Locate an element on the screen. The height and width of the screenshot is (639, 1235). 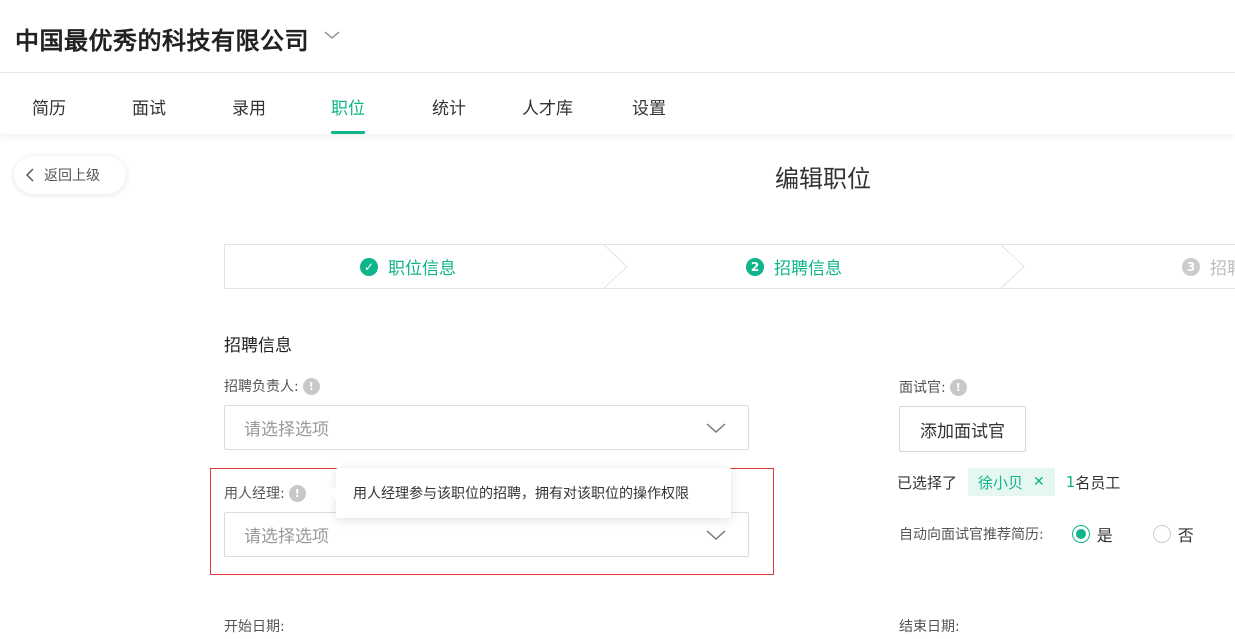
tooltip-arrow is located at coordinates (333, 493).